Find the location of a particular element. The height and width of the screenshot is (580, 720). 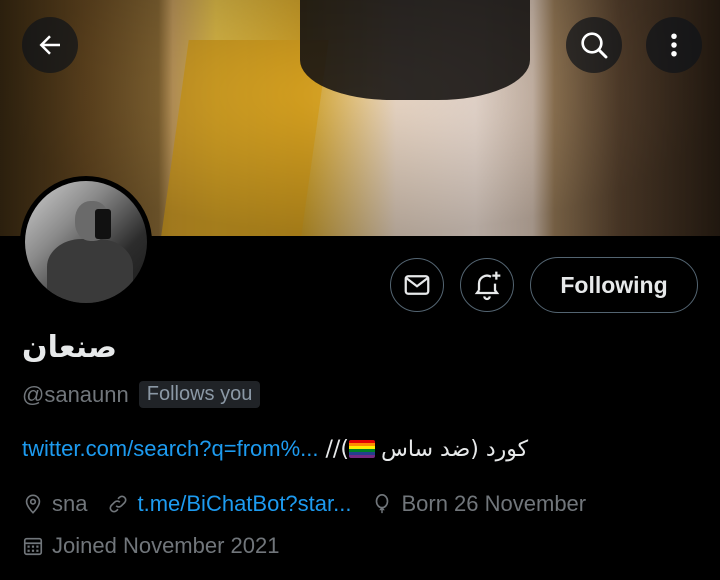

more-vertical-icon is located at coordinates (674, 45).